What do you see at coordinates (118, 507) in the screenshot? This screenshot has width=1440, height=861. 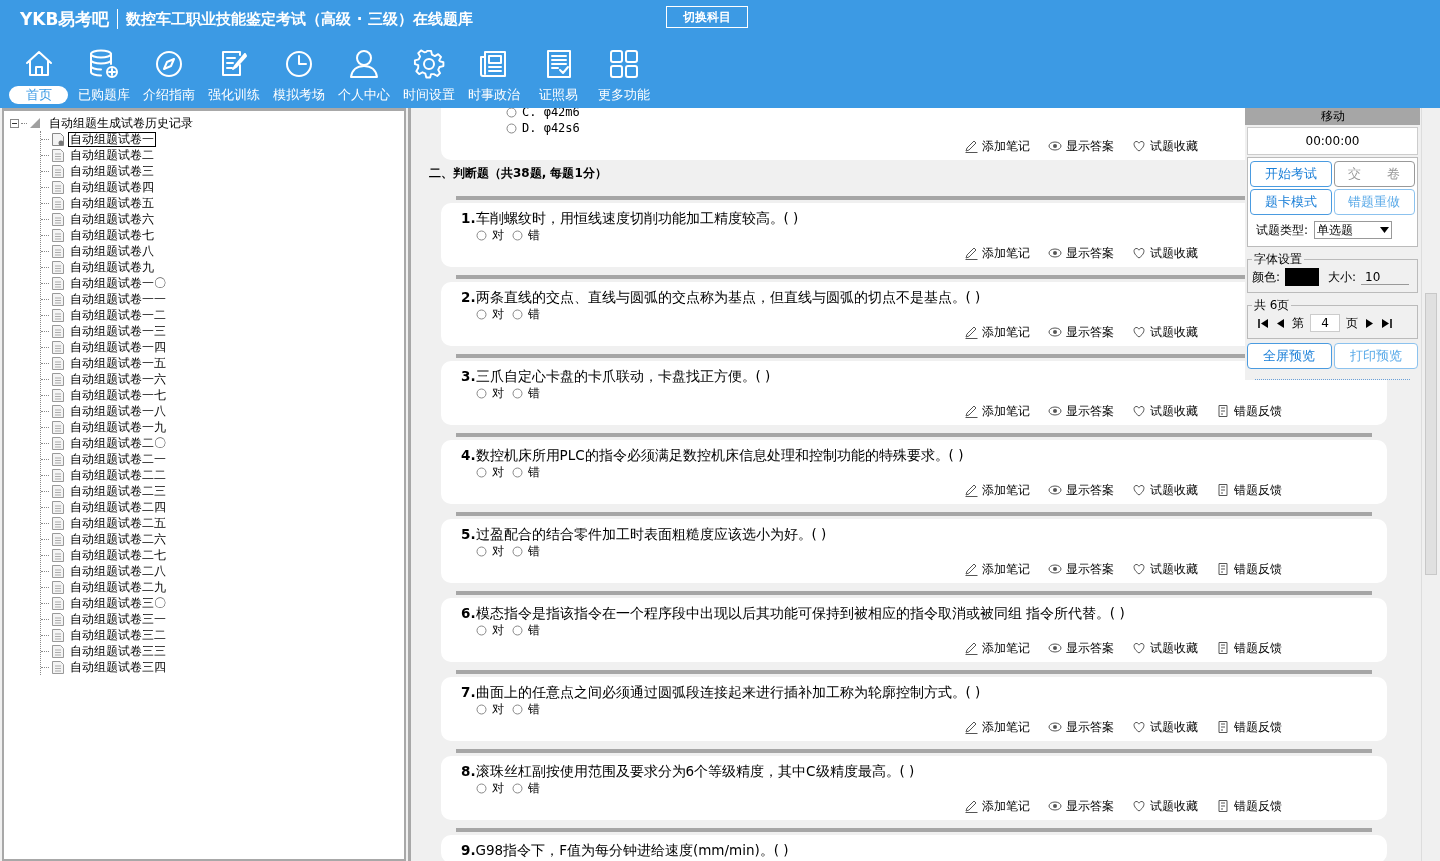 I see `tree-item: 自动组题试卷二四` at bounding box center [118, 507].